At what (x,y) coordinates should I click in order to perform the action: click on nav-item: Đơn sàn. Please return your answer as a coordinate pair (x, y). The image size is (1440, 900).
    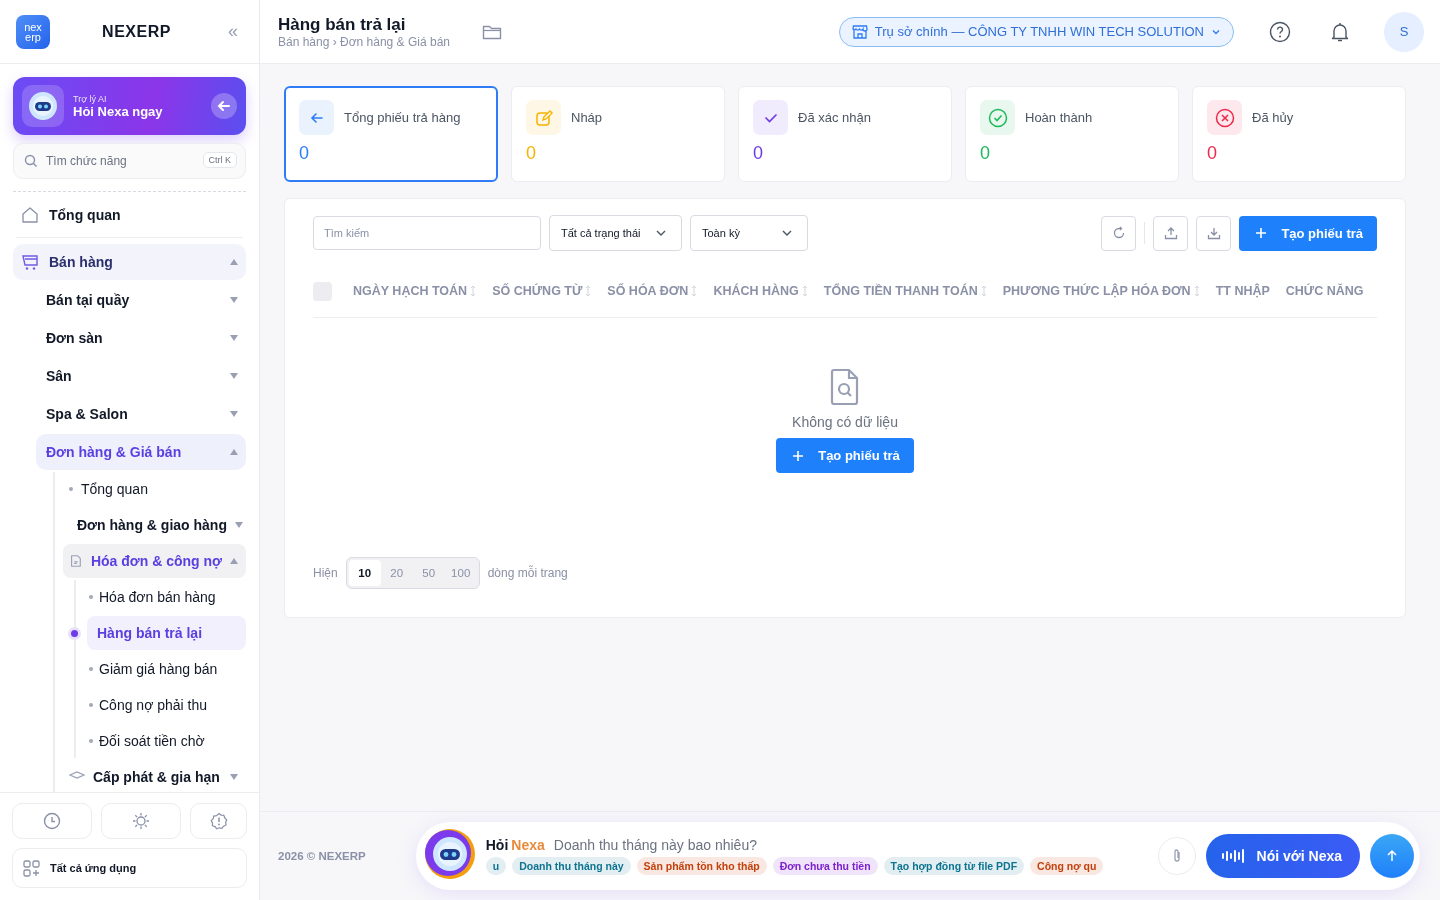
    Looking at the image, I should click on (141, 338).